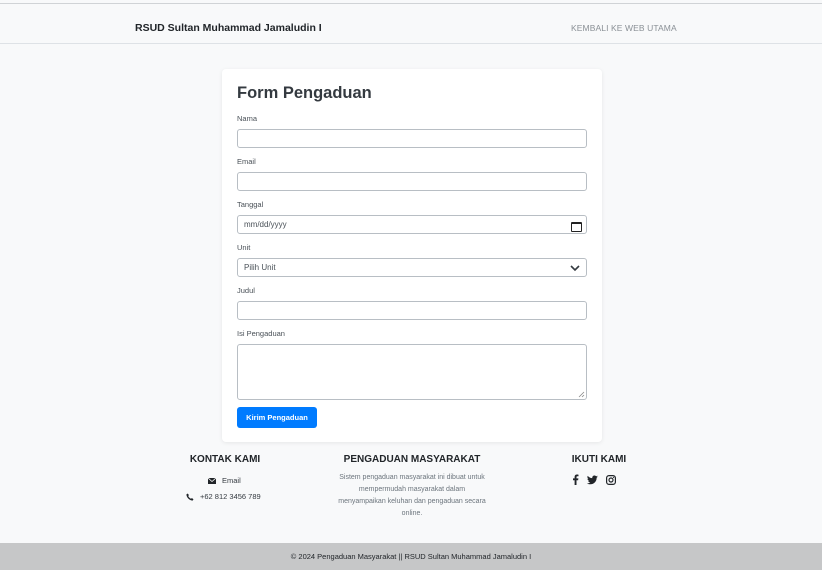 This screenshot has width=822, height=570. Describe the element at coordinates (261, 333) in the screenshot. I see `isi-pengaduan-label: Isi Pengaduan` at that location.